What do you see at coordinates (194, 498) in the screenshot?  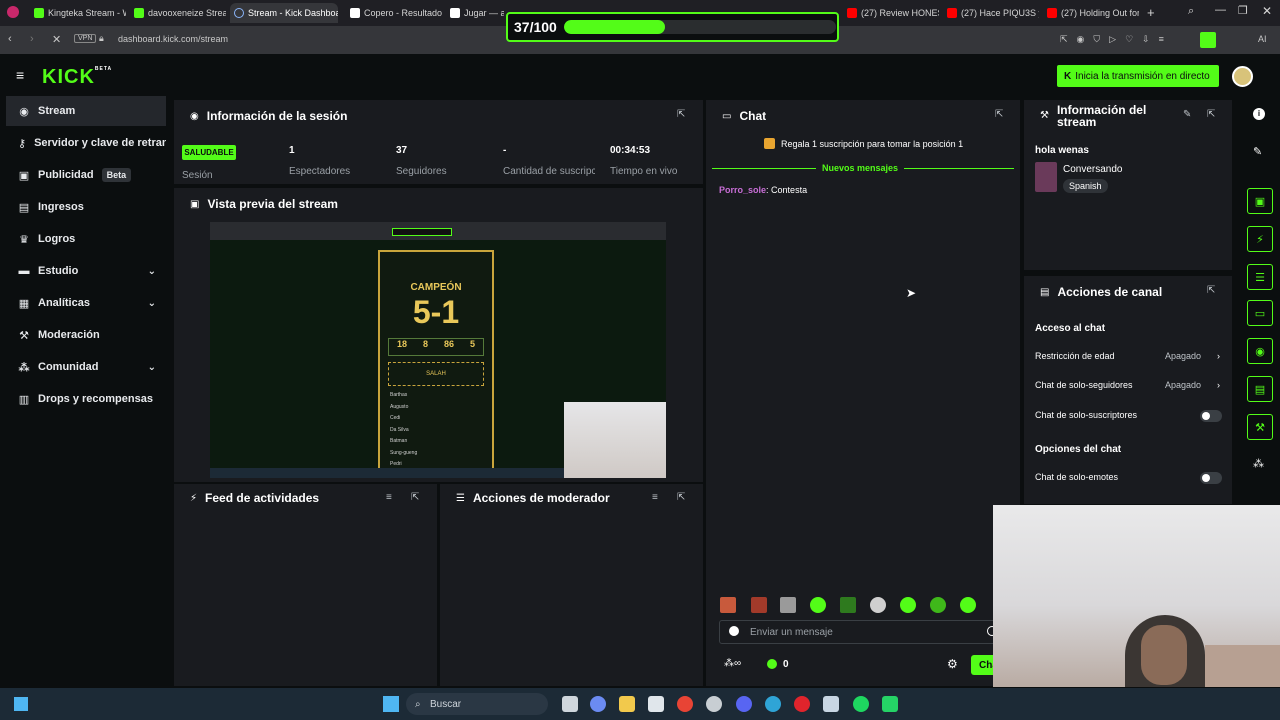 I see `bolt-icon: ⚡︎` at bounding box center [194, 498].